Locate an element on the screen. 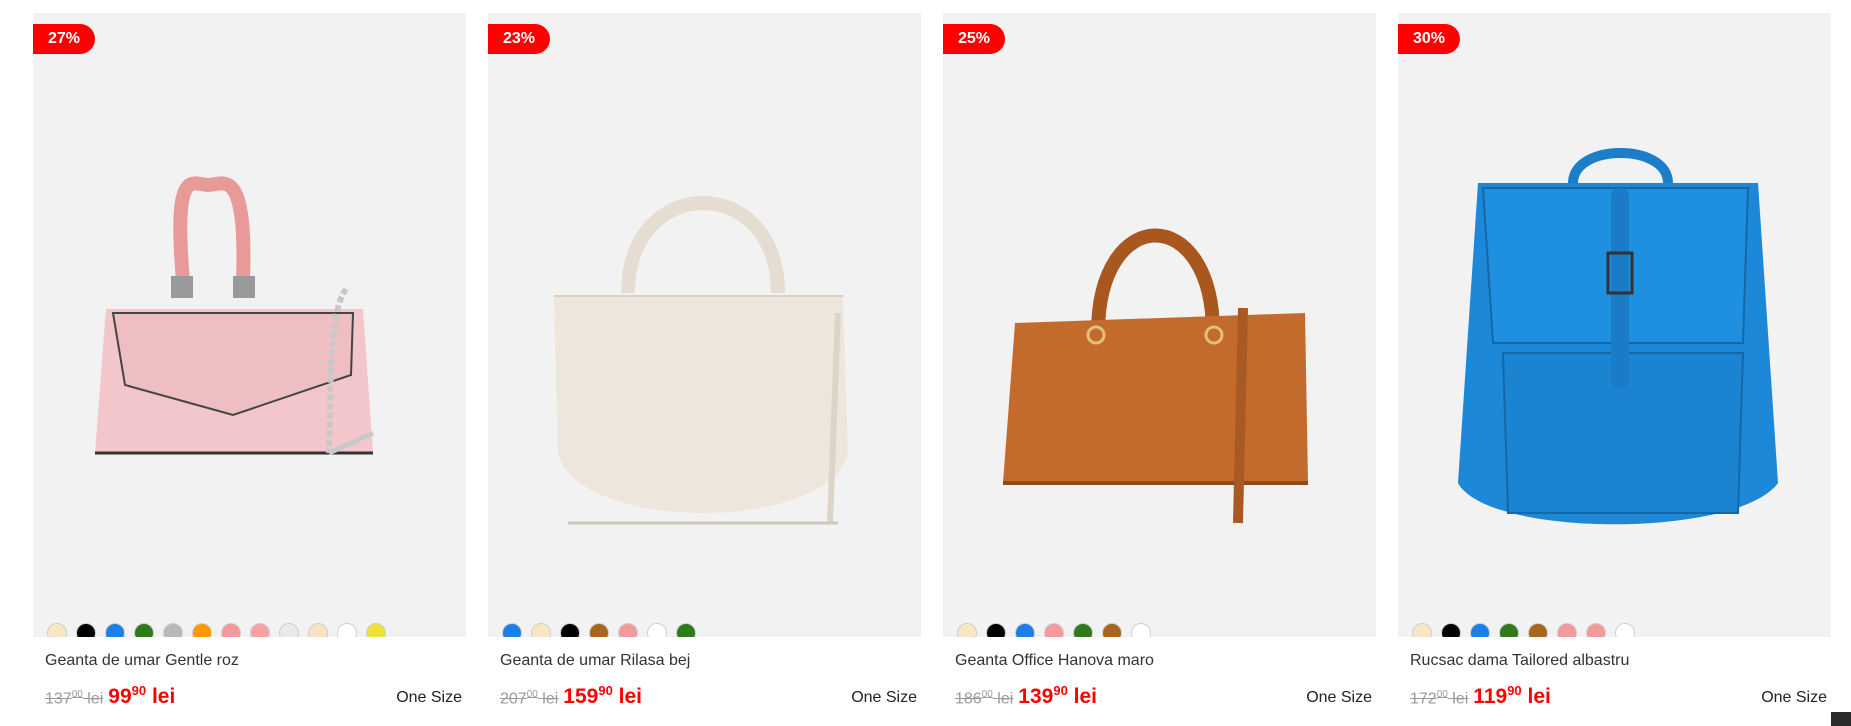  price-block: 13700 lei 9990 lei is located at coordinates (110, 696).